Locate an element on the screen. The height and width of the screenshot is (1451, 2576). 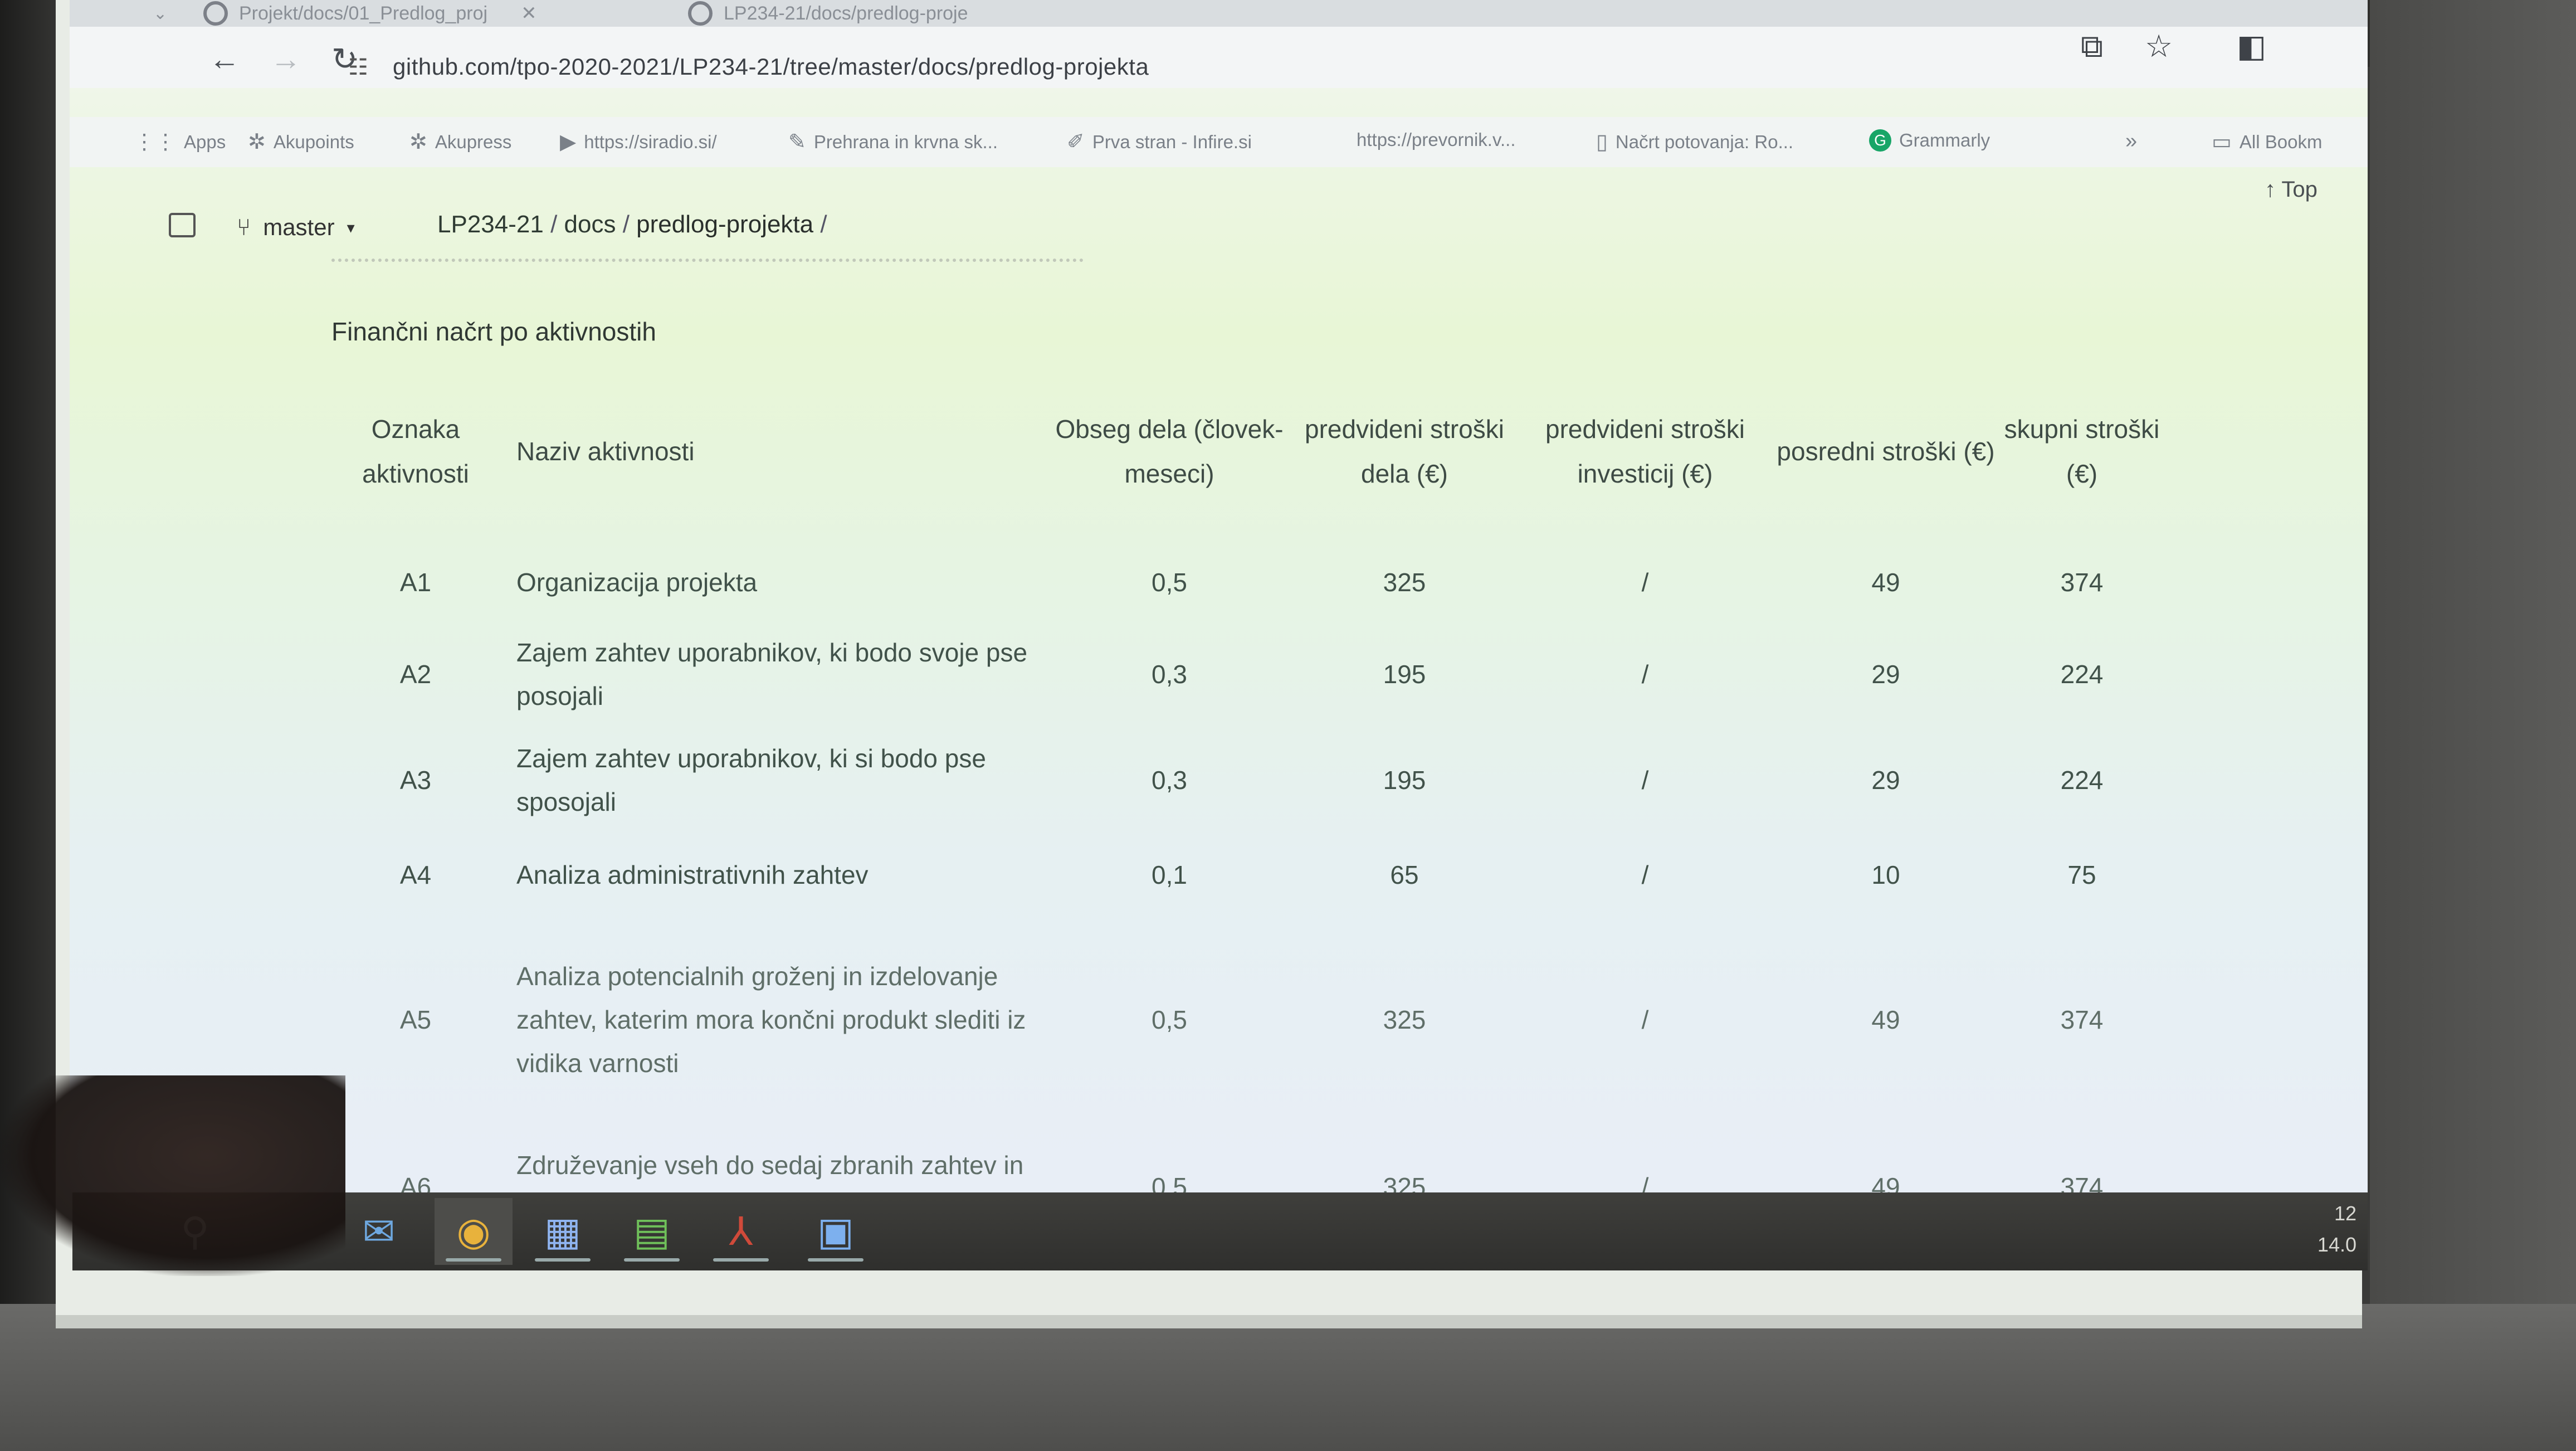
total-costs: 75 is located at coordinates (2081, 874).